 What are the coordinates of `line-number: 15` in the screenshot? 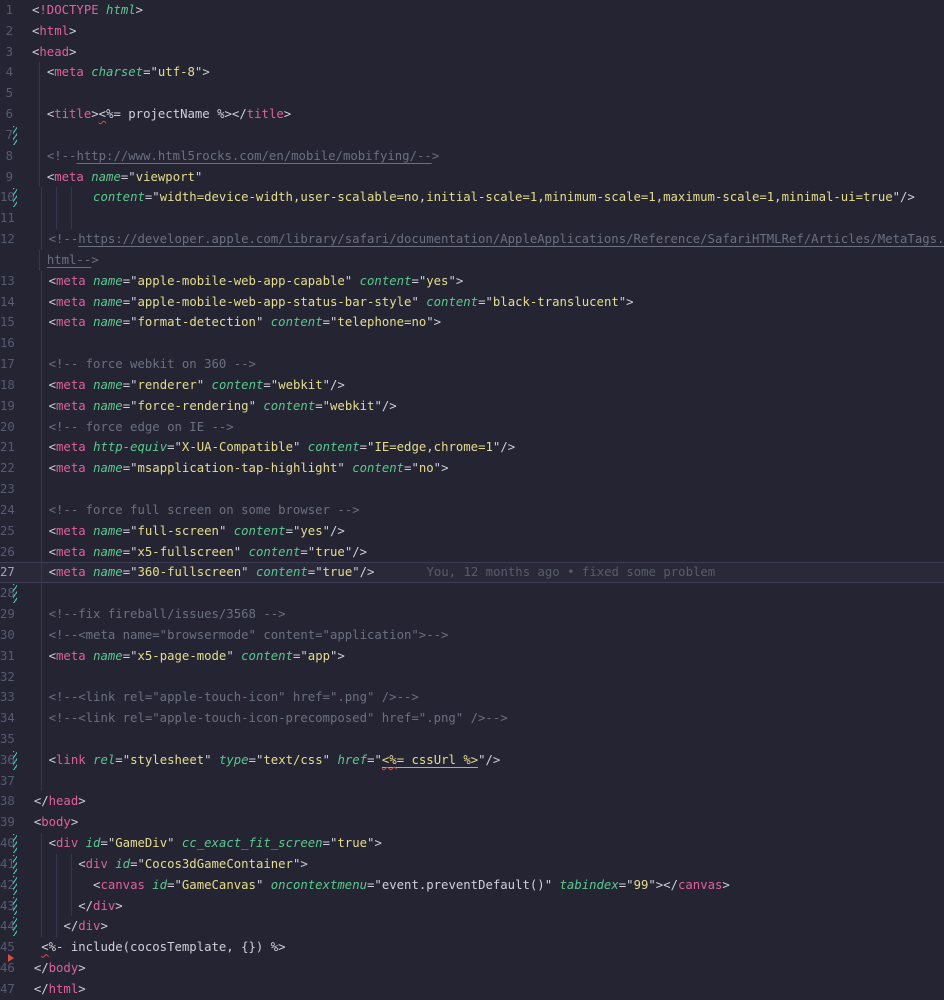 It's located at (11, 322).